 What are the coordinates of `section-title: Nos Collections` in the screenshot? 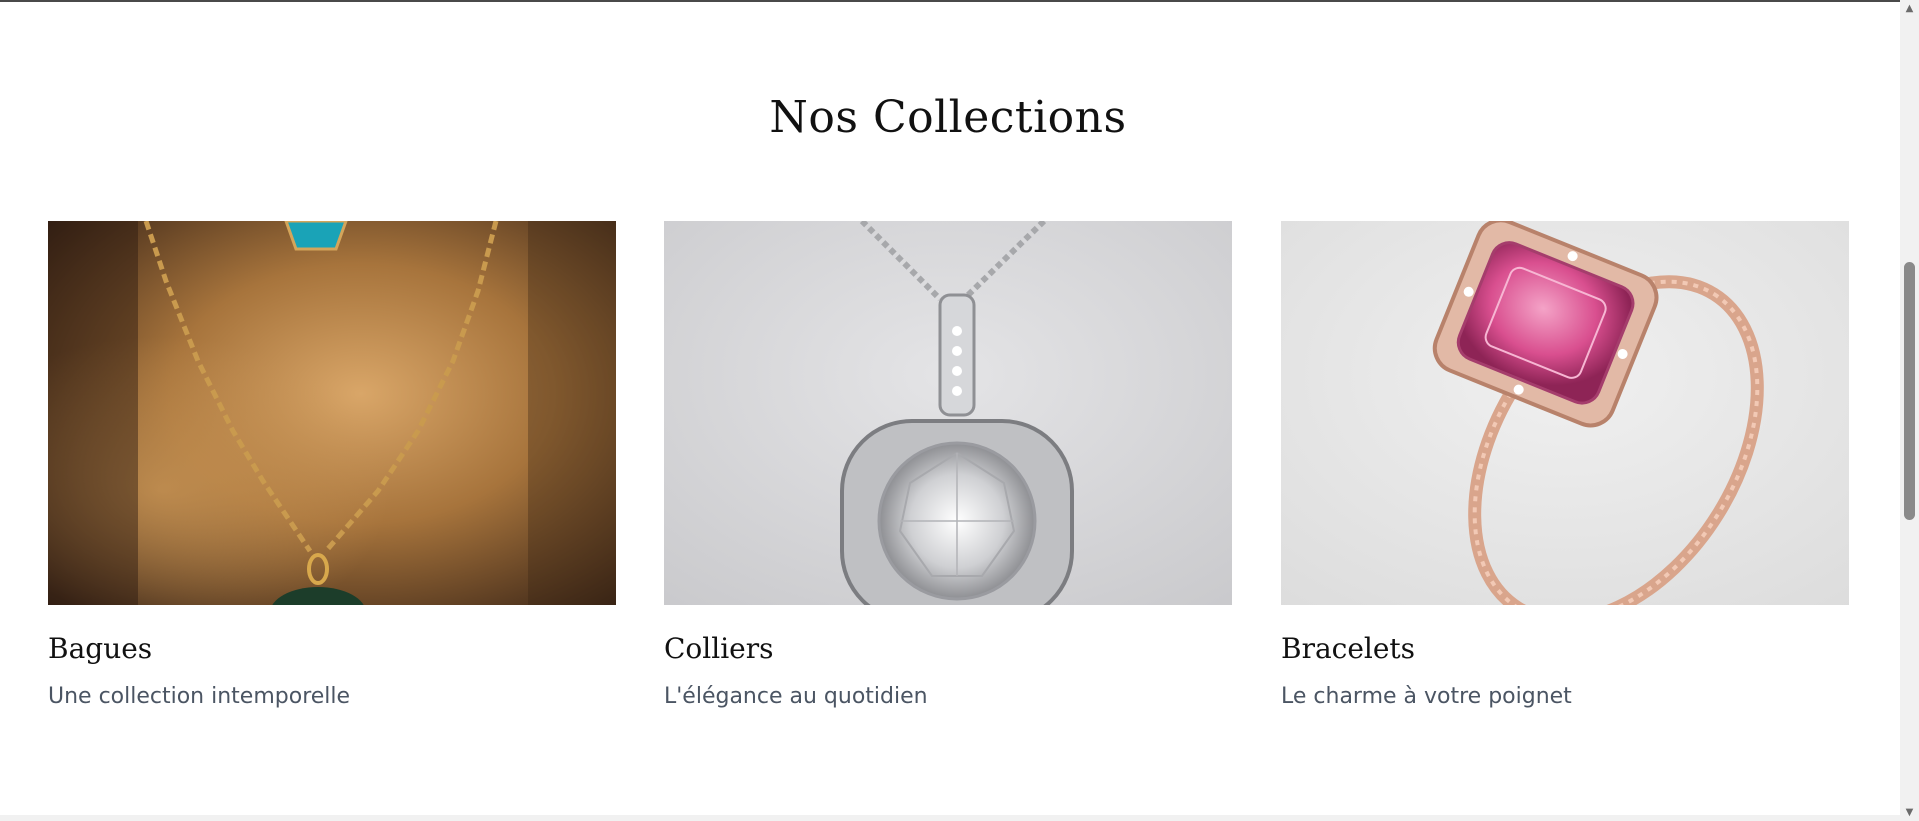 It's located at (948, 117).